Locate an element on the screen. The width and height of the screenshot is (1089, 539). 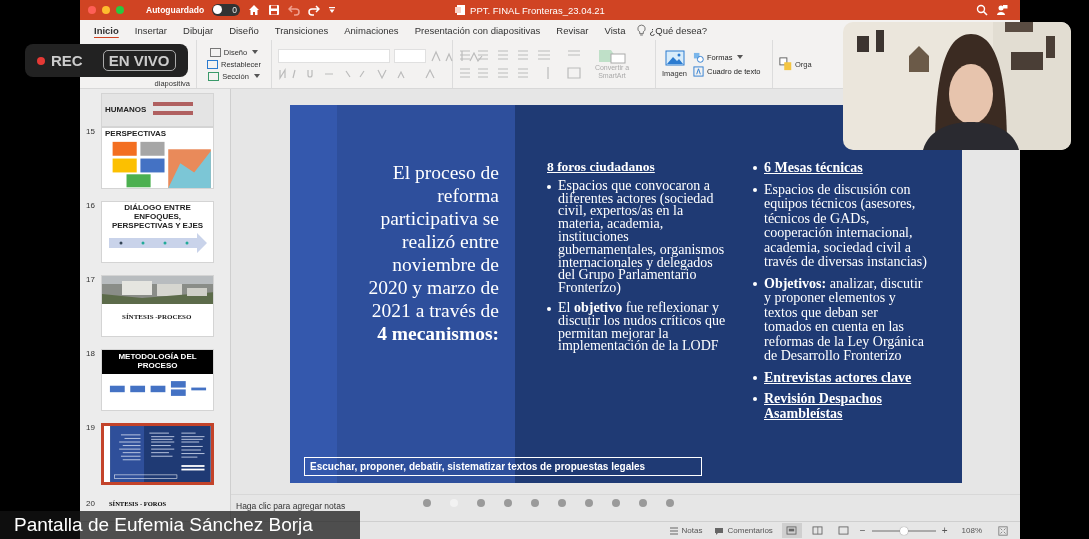
ribbon-tab: Transiciones is located at coordinates (301, 30).